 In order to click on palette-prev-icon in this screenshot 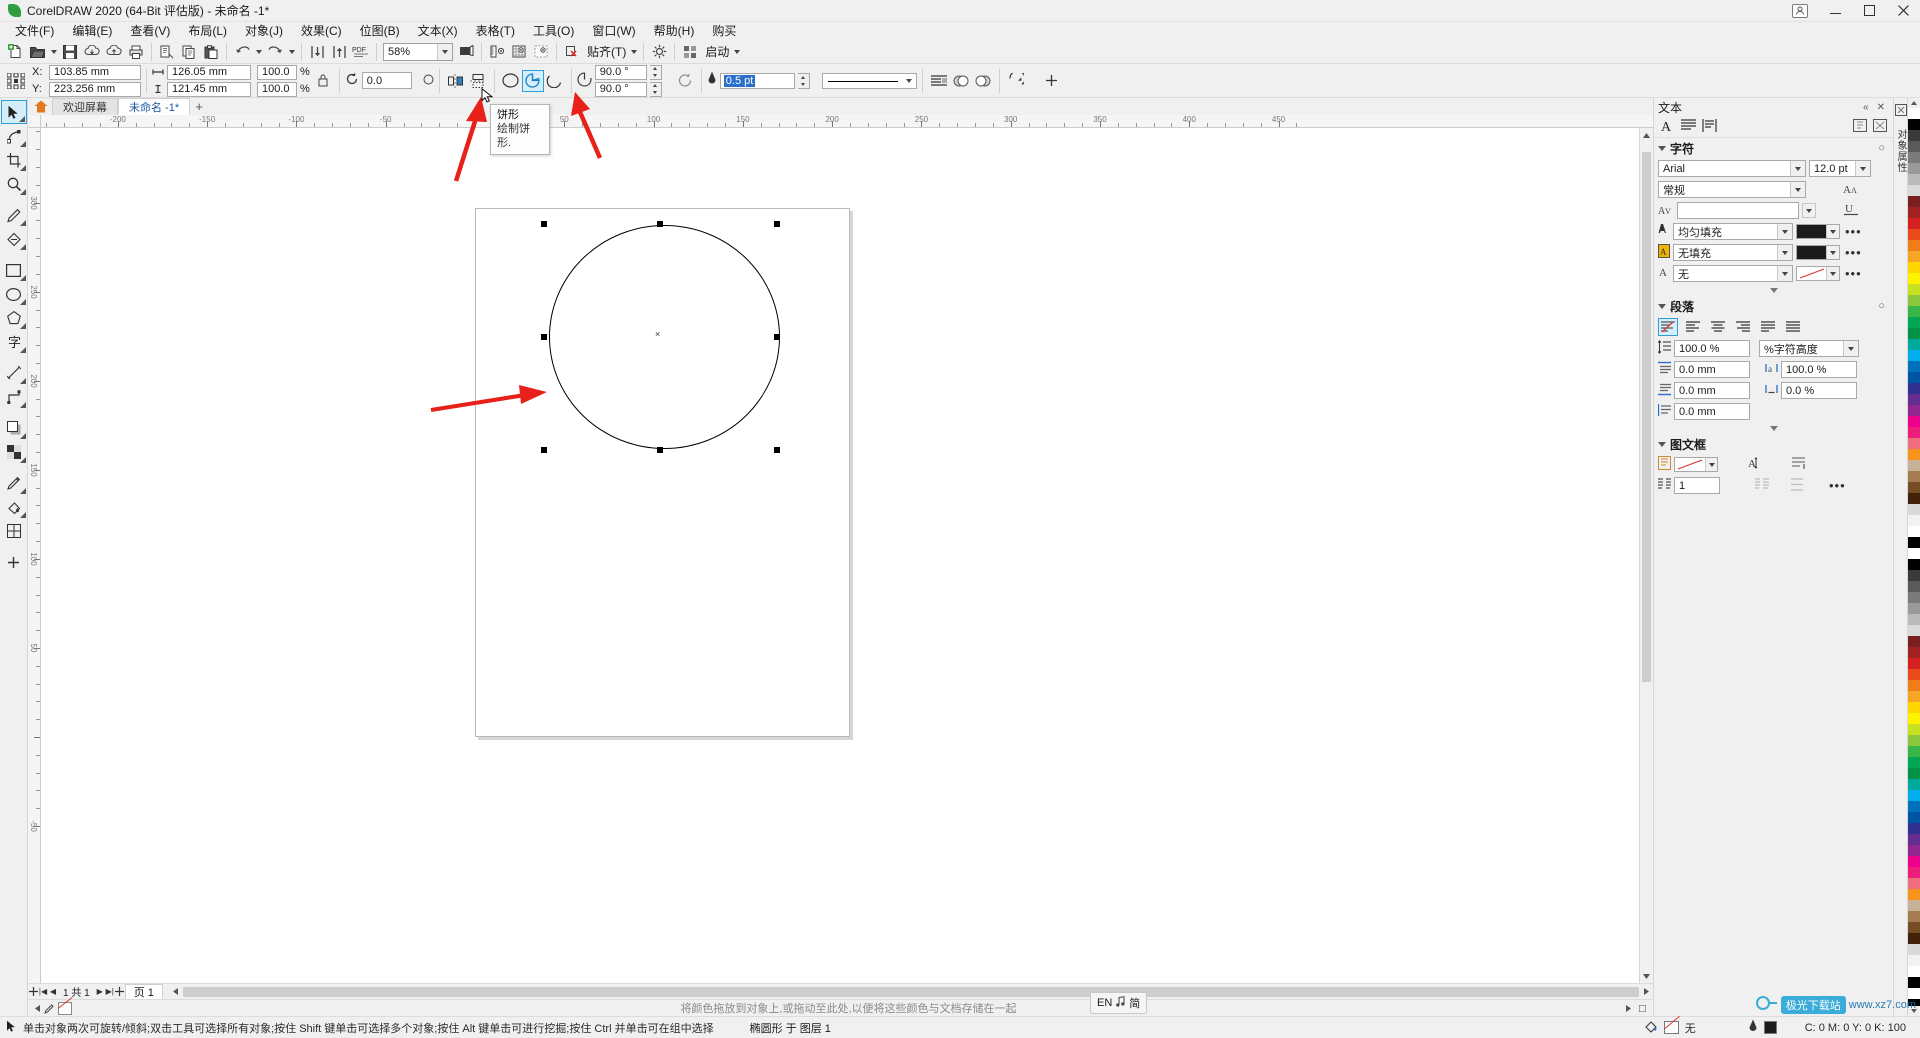, I will do `click(37, 1008)`.